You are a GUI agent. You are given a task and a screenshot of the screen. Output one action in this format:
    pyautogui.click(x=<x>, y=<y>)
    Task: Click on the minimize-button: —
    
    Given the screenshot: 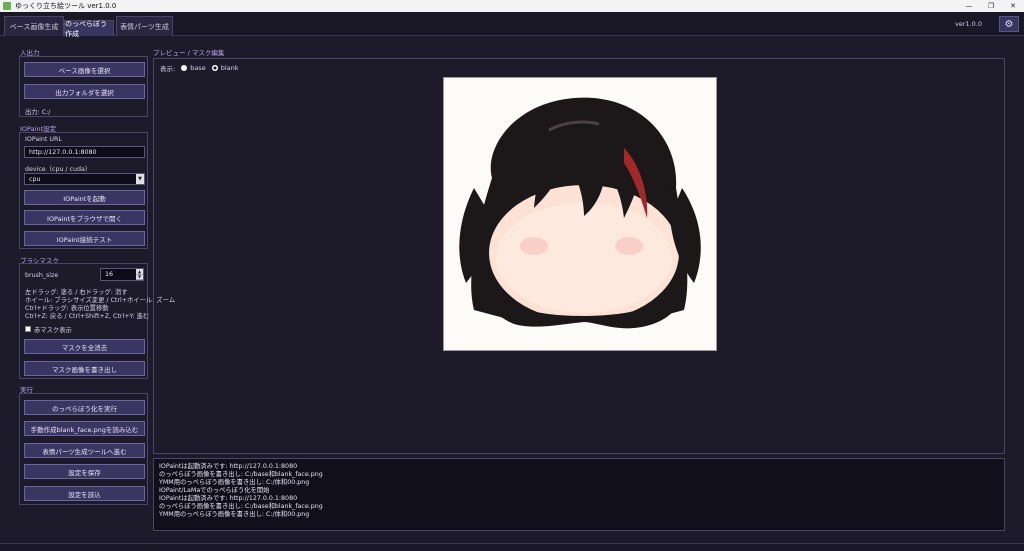 What is the action you would take?
    pyautogui.click(x=969, y=6)
    